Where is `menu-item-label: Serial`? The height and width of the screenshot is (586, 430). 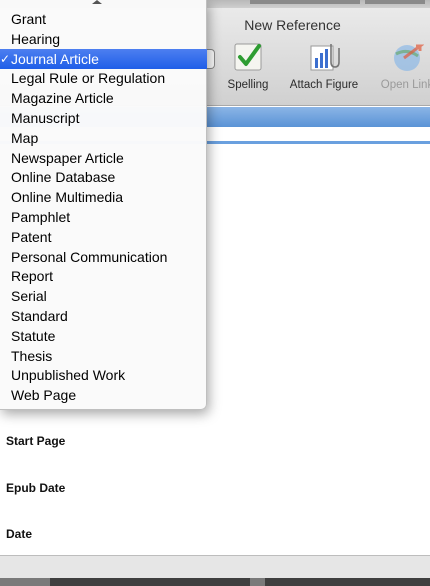 menu-item-label: Serial is located at coordinates (29, 296).